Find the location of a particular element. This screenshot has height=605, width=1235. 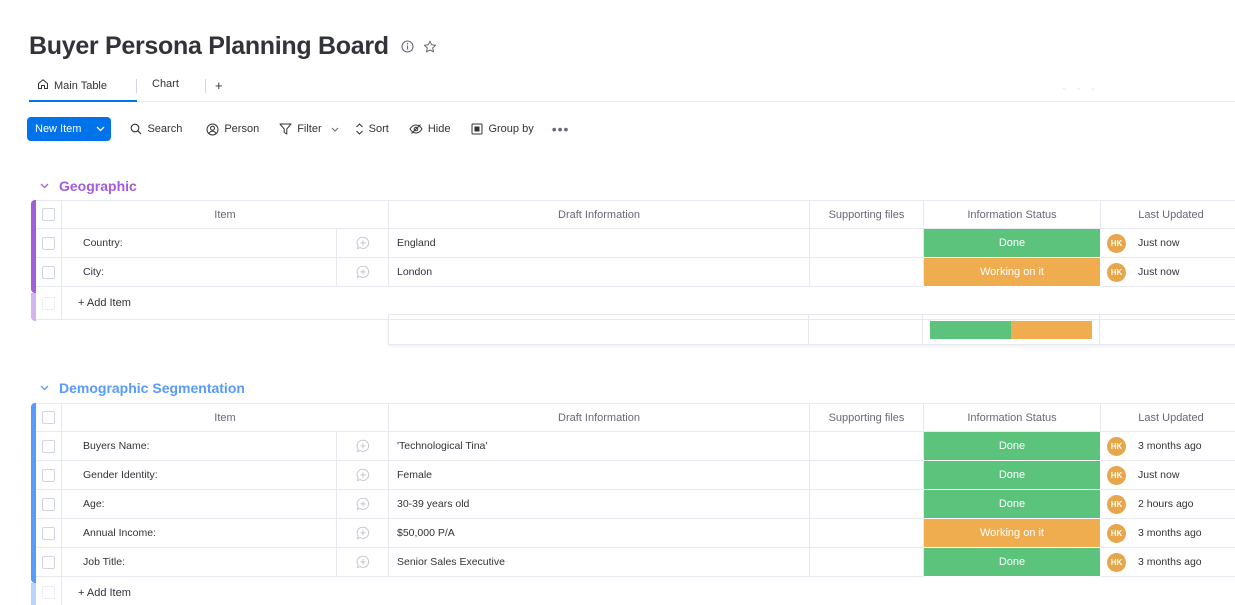

group-title: Demographic Segmentation is located at coordinates (152, 388).